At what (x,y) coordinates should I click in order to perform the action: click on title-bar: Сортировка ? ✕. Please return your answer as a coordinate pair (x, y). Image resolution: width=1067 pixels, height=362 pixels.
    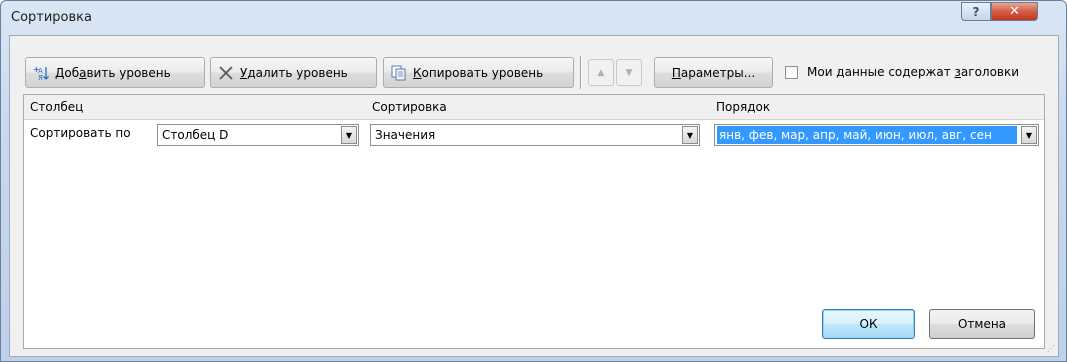
    Looking at the image, I should click on (533, 17).